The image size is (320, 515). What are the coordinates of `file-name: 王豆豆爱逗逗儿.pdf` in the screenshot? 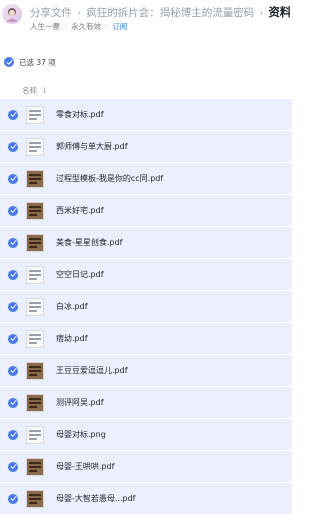 It's located at (92, 370).